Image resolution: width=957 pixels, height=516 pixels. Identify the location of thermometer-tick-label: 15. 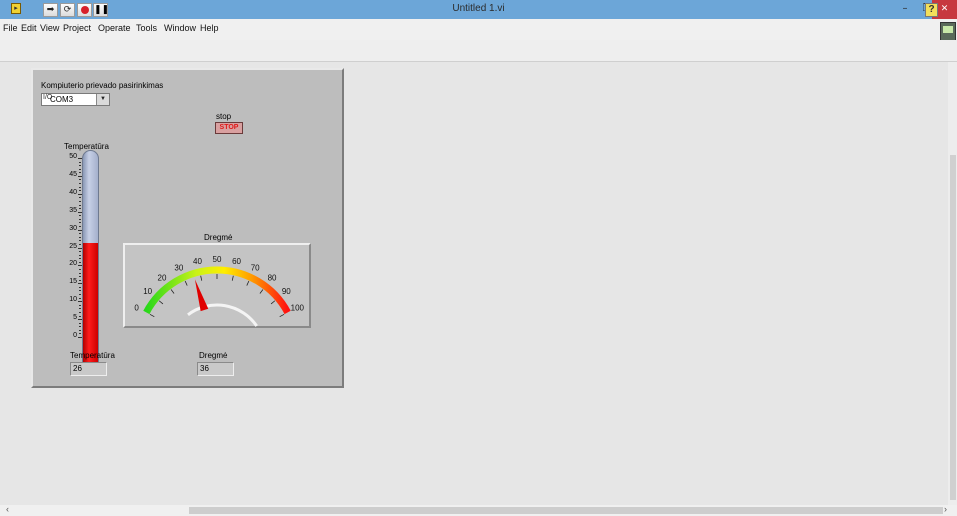
(73, 282).